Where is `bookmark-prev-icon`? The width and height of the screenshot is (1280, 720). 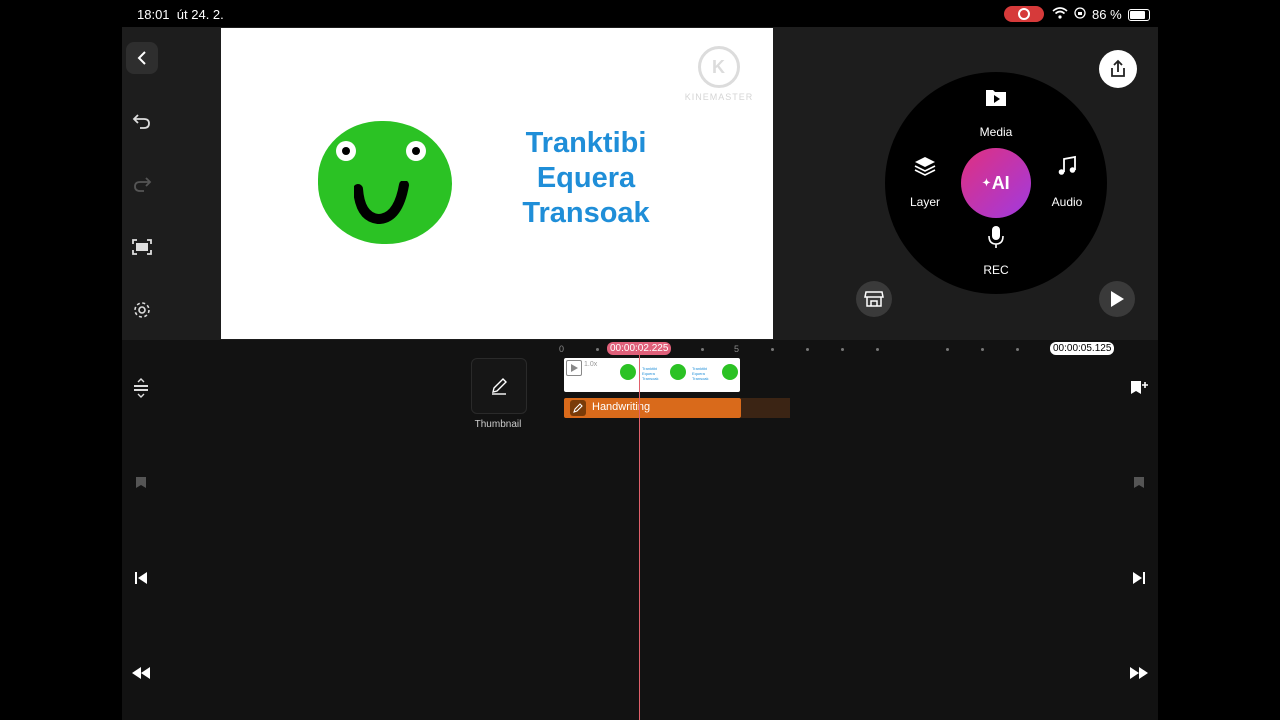 bookmark-prev-icon is located at coordinates (141, 482).